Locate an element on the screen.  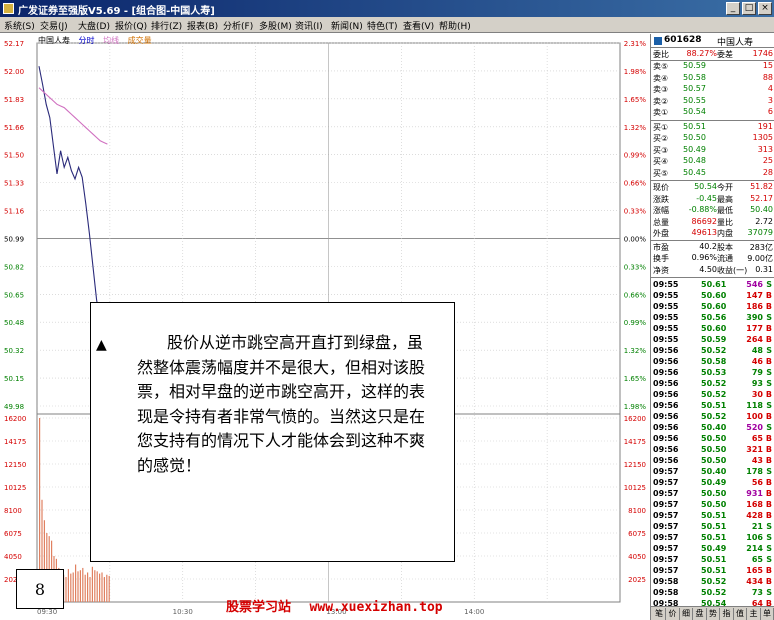
tick-row: 09:57 50.51 428 B is located at coordinates (712, 516).